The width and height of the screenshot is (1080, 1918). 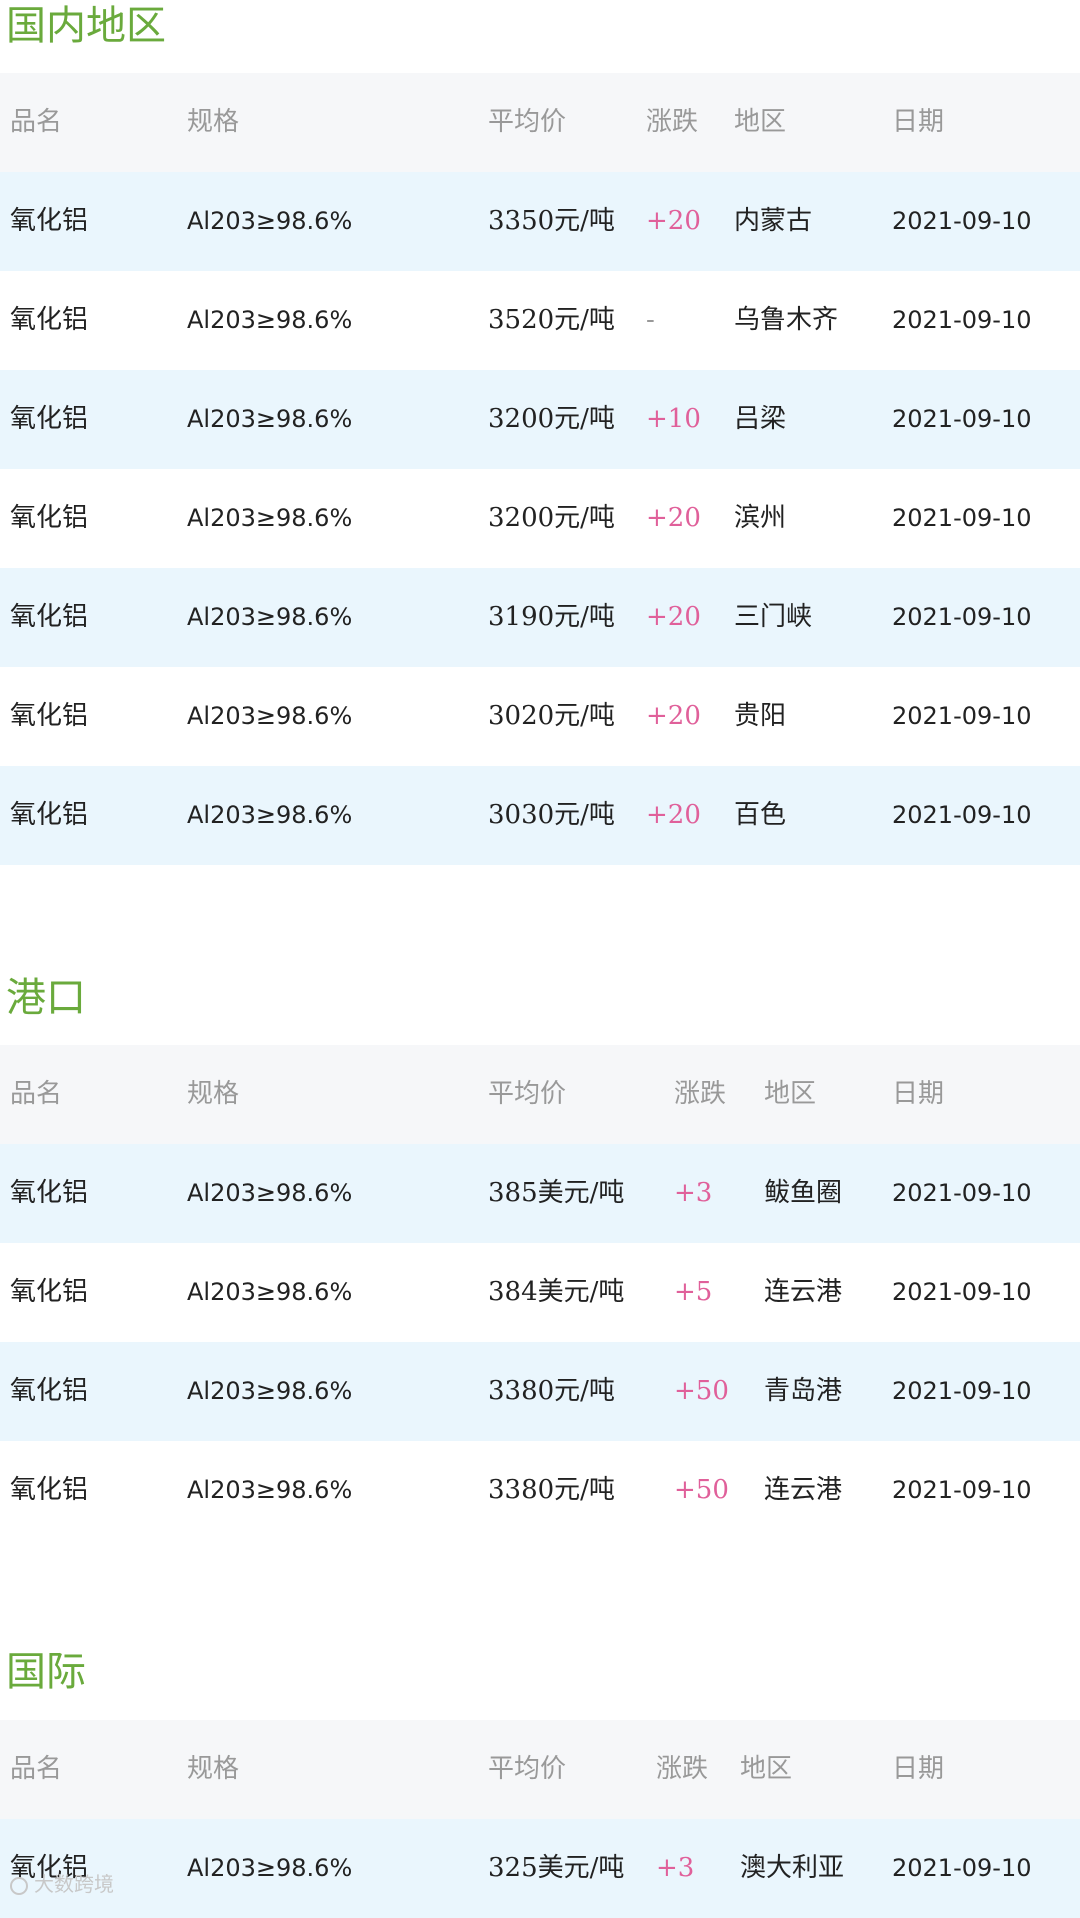 What do you see at coordinates (693, 1292) in the screenshot?
I see `cell-change: +5` at bounding box center [693, 1292].